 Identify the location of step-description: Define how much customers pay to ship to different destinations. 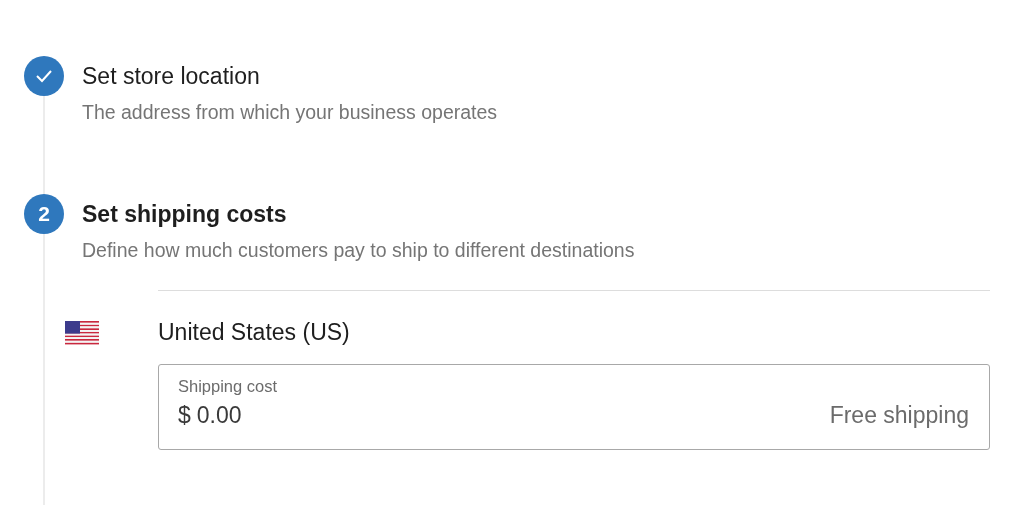
(359, 250).